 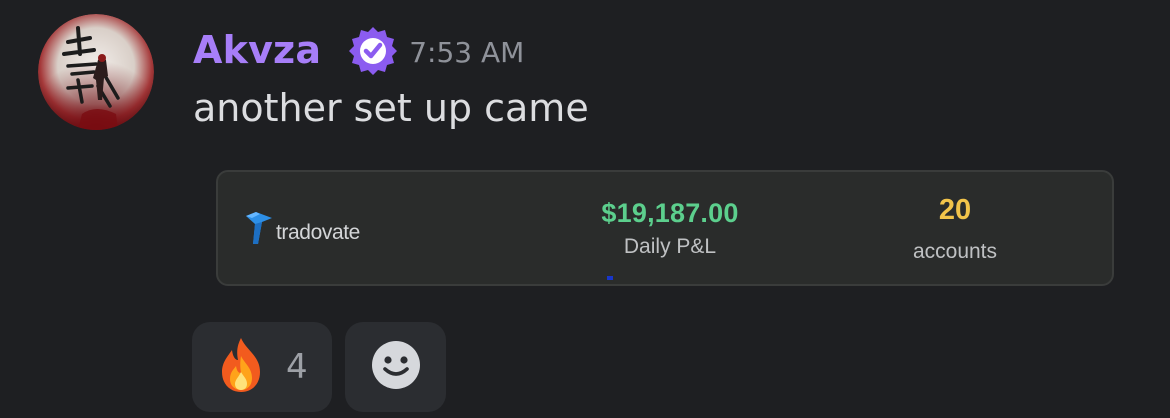 What do you see at coordinates (241, 367) in the screenshot?
I see `fire-emoji-icon` at bounding box center [241, 367].